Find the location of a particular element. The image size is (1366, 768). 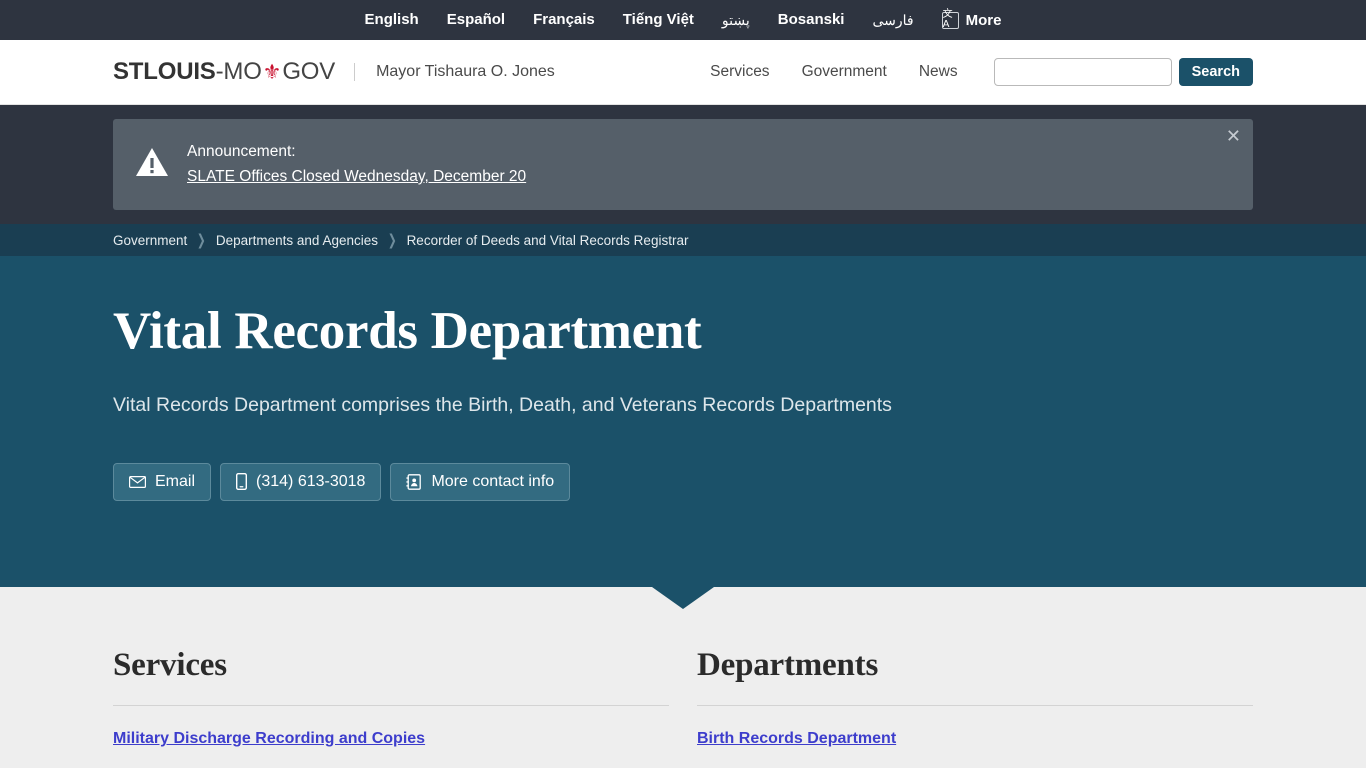

announcement-label: Announcement: is located at coordinates (241, 151).